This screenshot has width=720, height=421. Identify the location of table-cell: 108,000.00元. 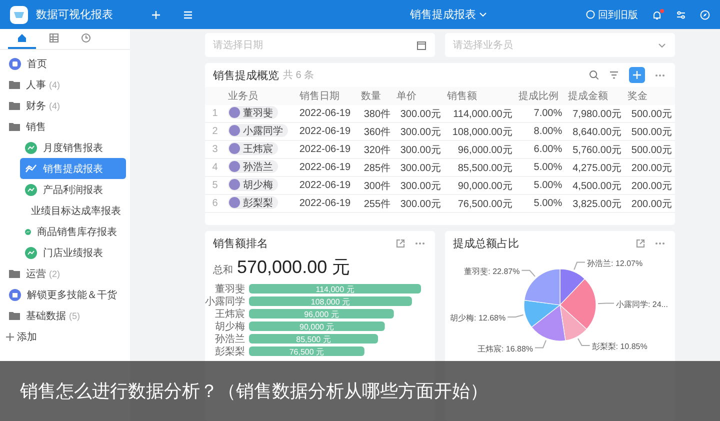
(480, 131).